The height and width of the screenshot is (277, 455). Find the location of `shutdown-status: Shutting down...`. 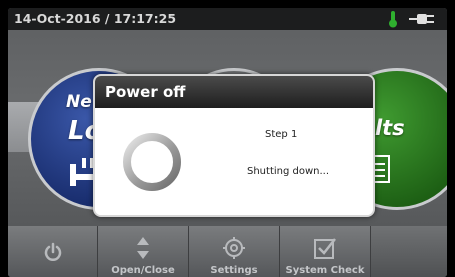

shutdown-status: Shutting down... is located at coordinates (288, 171).